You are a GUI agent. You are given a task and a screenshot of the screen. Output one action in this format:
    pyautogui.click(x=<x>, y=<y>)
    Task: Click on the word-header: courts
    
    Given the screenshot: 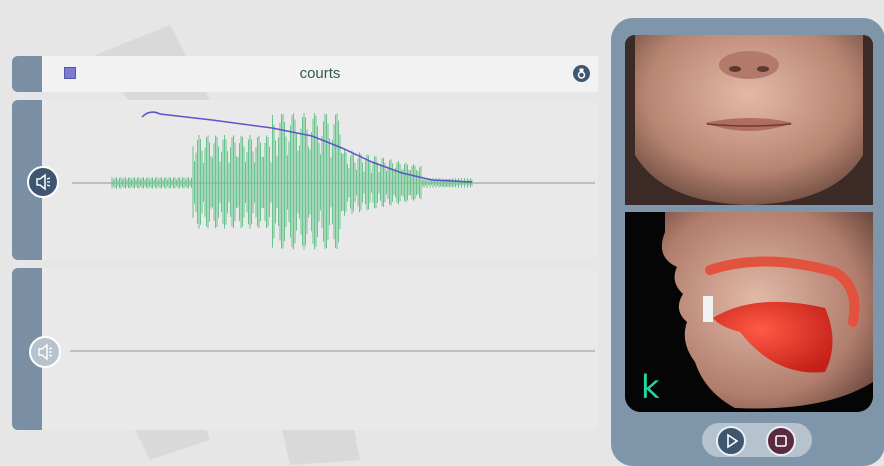 What is the action you would take?
    pyautogui.click(x=320, y=74)
    